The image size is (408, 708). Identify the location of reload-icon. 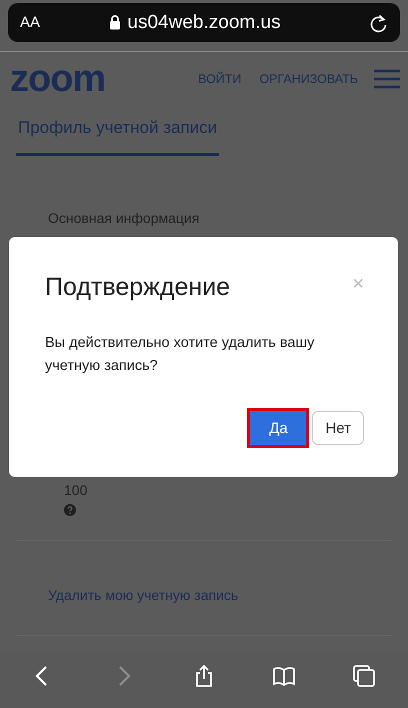
(379, 22).